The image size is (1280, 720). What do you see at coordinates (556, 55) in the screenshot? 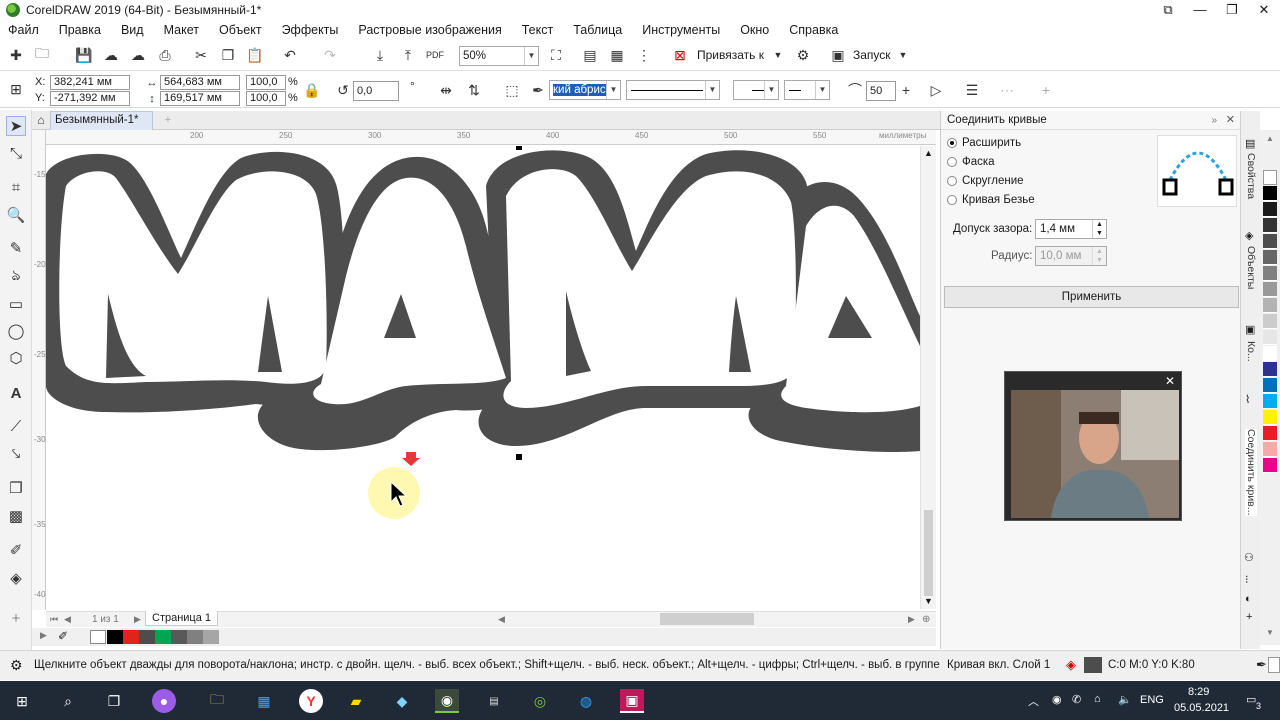
I see `zoom-fit-icon: ⛶` at bounding box center [556, 55].